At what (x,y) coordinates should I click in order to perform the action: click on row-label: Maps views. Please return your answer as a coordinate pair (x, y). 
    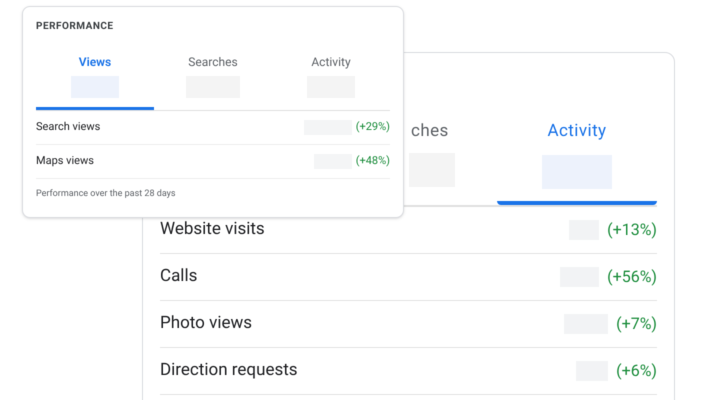
    Looking at the image, I should click on (65, 161).